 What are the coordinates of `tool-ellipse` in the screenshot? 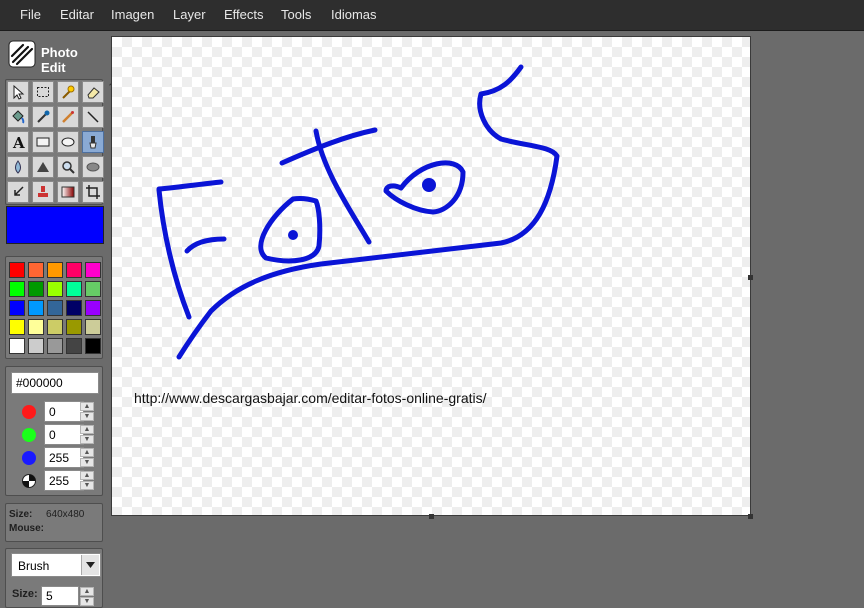 It's located at (68, 142).